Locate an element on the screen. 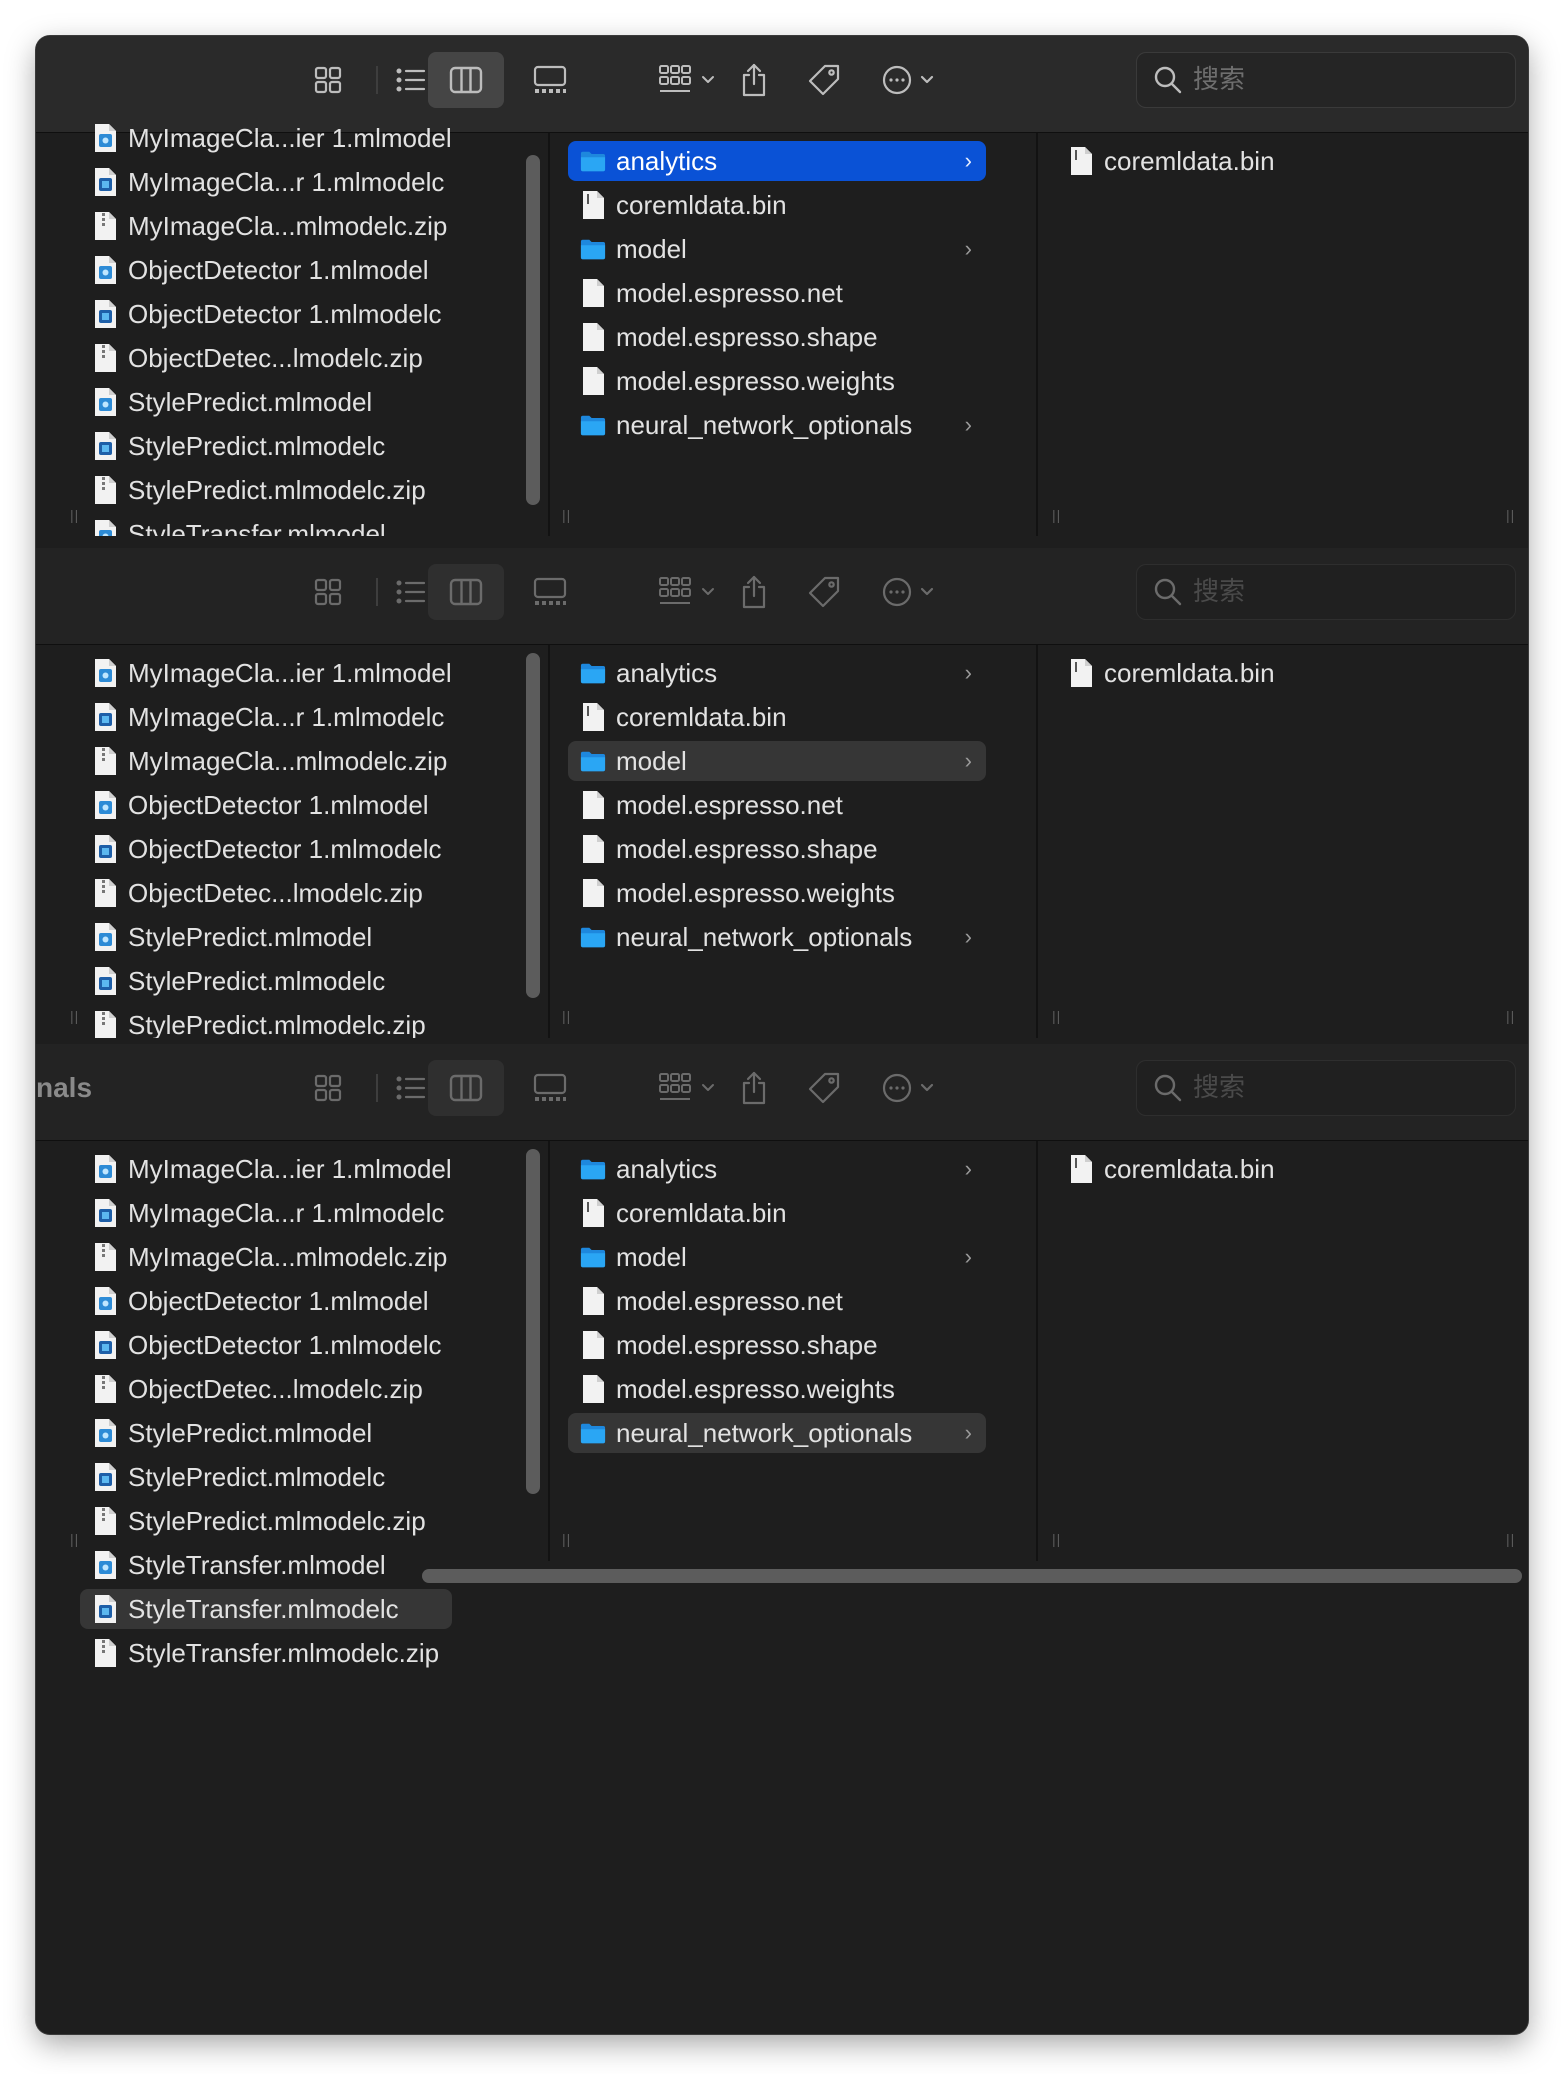  gallery-view-icon is located at coordinates (550, 592).